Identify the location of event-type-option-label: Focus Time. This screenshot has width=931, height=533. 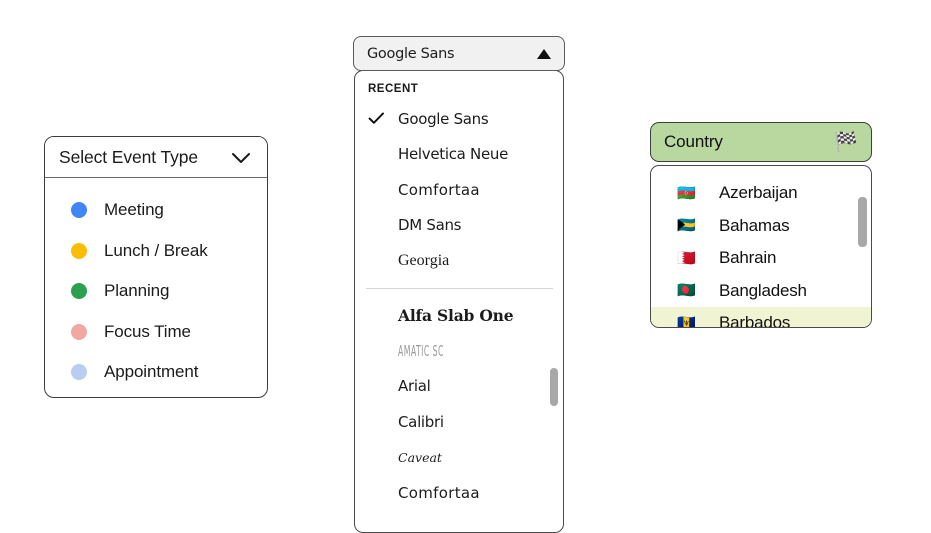
(147, 331).